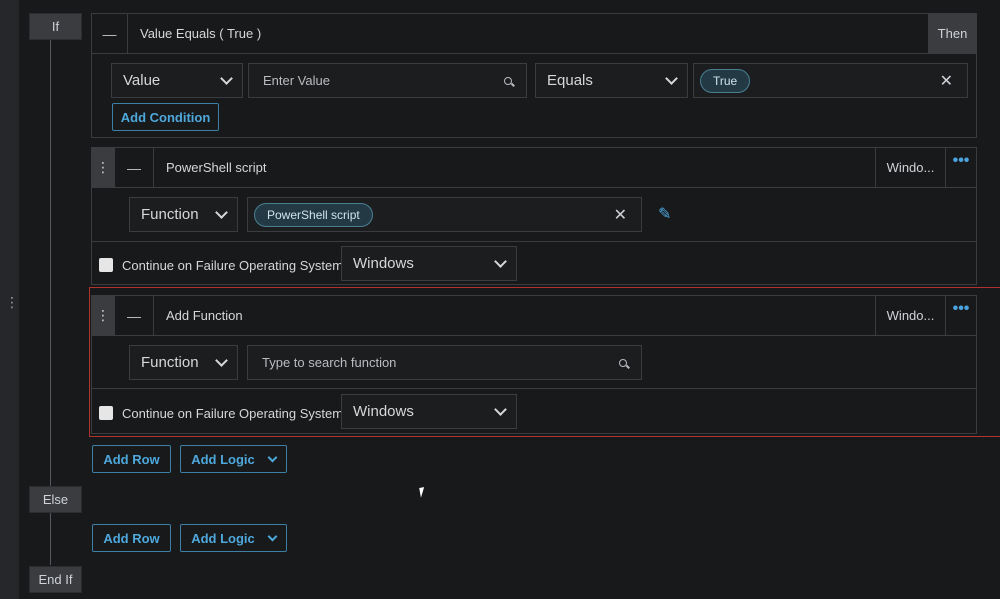  Describe the element at coordinates (830, 80) in the screenshot. I see `value-chip-field: True ✕` at that location.